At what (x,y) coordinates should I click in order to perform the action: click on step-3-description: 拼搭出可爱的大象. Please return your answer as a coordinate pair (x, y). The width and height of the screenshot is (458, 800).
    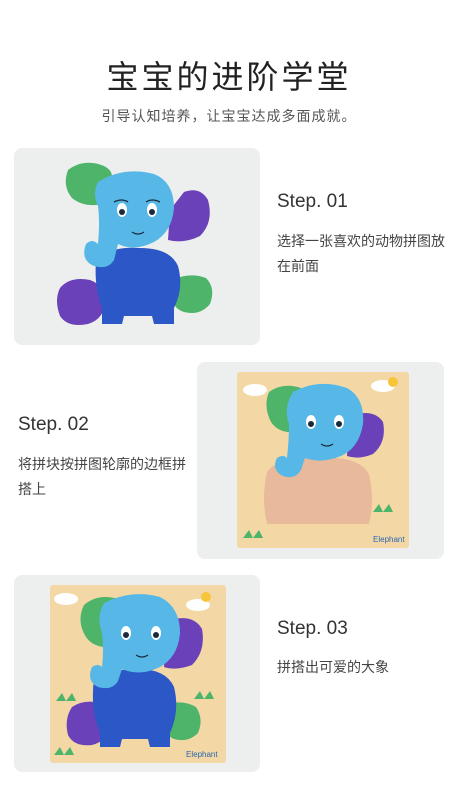
    Looking at the image, I should click on (333, 668).